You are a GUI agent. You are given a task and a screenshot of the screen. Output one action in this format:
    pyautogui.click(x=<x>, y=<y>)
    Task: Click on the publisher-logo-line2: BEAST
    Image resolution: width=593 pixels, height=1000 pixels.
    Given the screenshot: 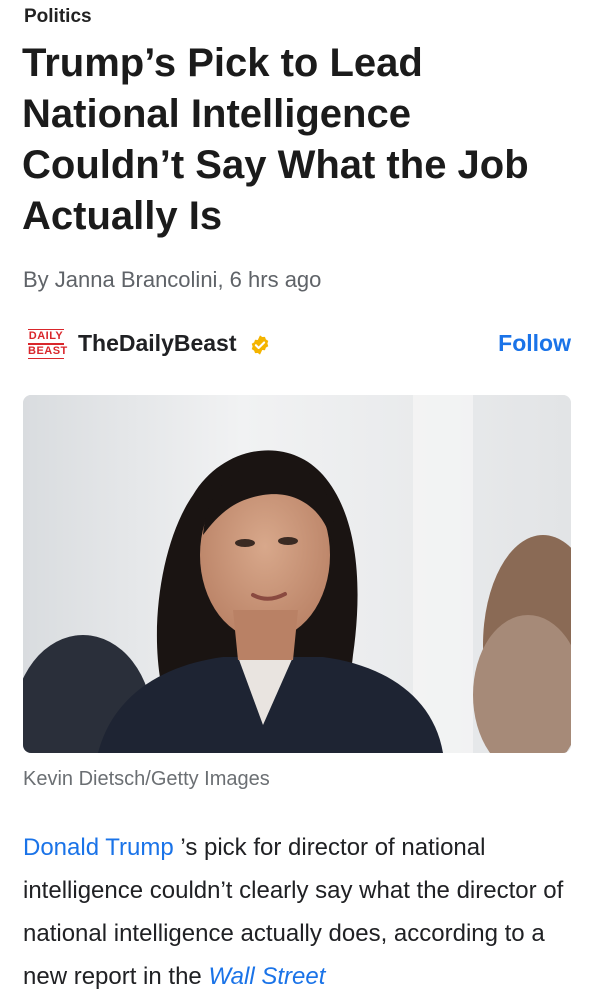 What is the action you would take?
    pyautogui.click(x=48, y=351)
    